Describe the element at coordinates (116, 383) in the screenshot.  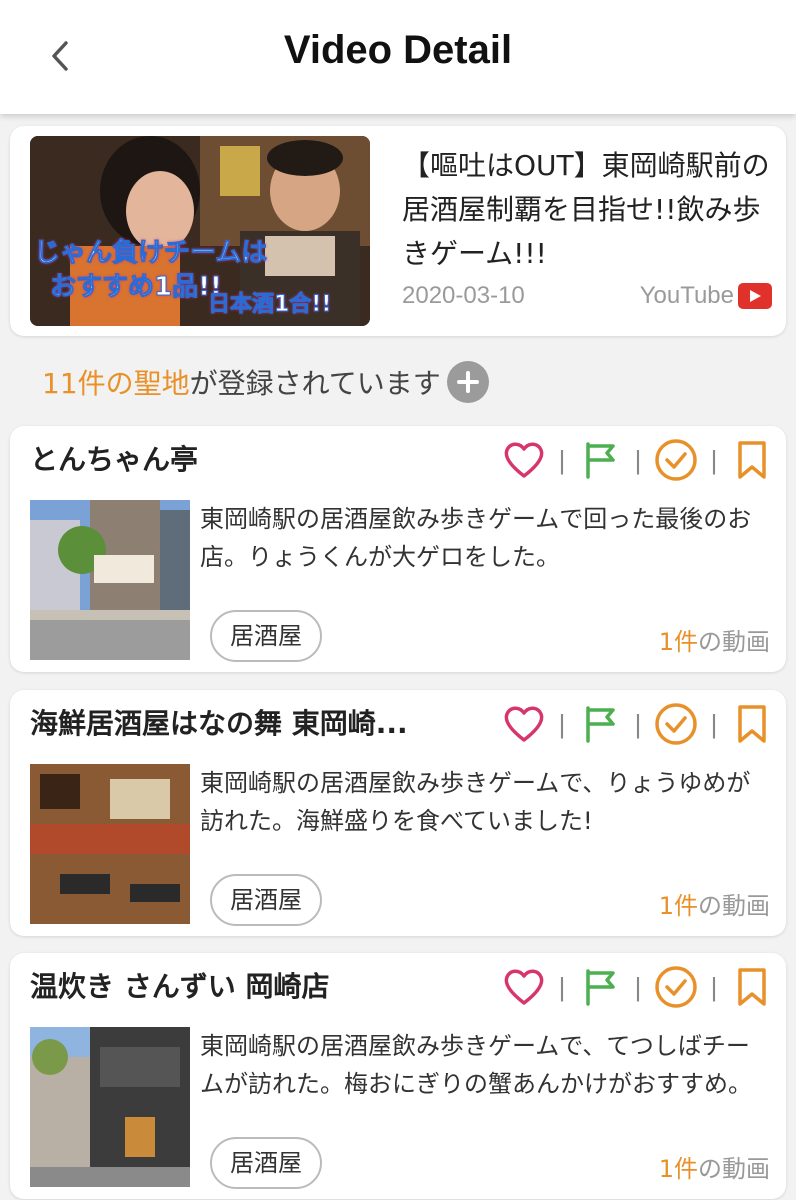
I see `spots-count: 11件の聖地` at that location.